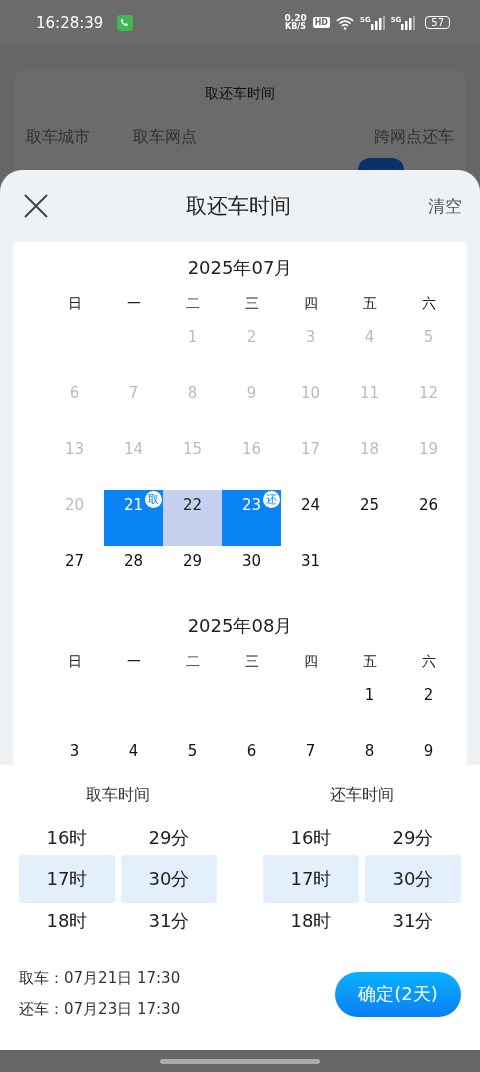  What do you see at coordinates (165, 137) in the screenshot?
I see `field-label: 取车网点` at bounding box center [165, 137].